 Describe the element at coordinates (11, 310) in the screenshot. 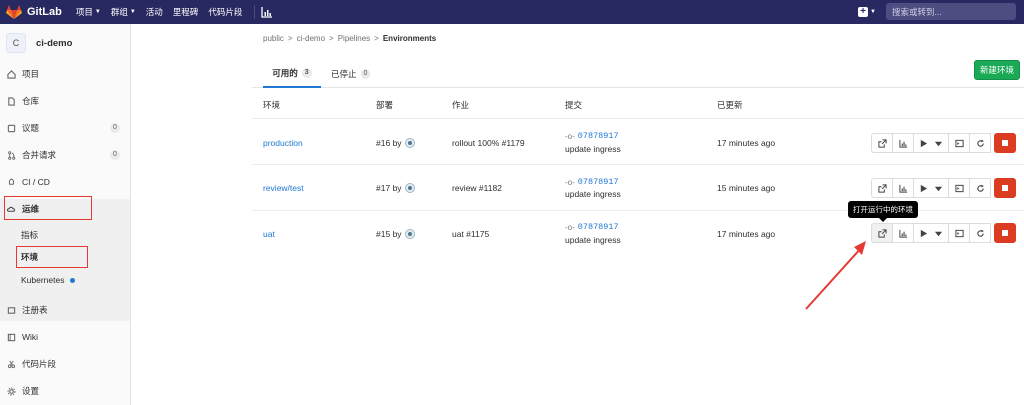

I see `container-icon` at that location.